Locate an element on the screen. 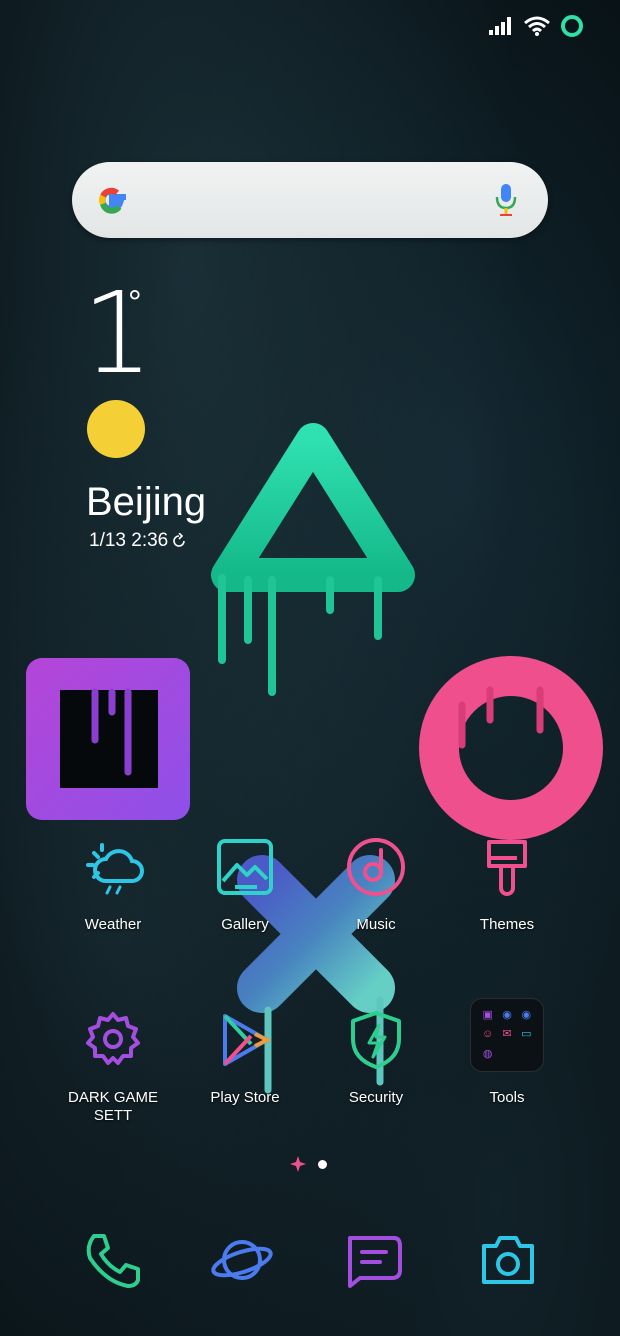  app-security: Security is located at coordinates (376, 1056).